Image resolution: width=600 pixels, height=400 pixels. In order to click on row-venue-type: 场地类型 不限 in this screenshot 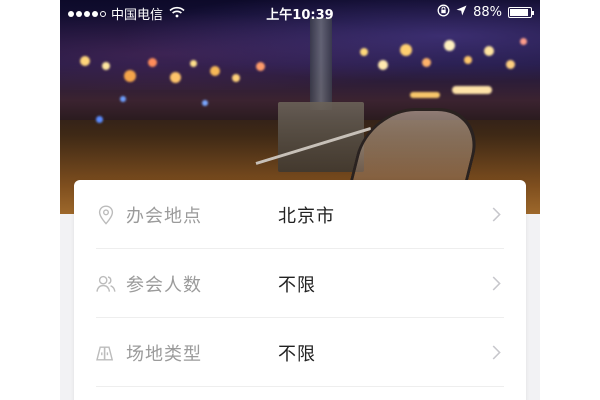, I will do `click(300, 352)`.